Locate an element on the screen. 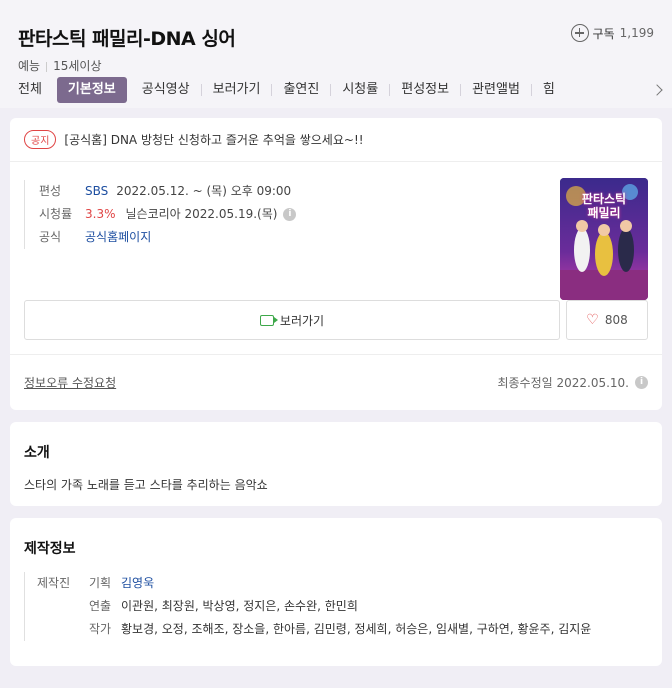 The width and height of the screenshot is (672, 688). plus-circle-icon is located at coordinates (579, 33).